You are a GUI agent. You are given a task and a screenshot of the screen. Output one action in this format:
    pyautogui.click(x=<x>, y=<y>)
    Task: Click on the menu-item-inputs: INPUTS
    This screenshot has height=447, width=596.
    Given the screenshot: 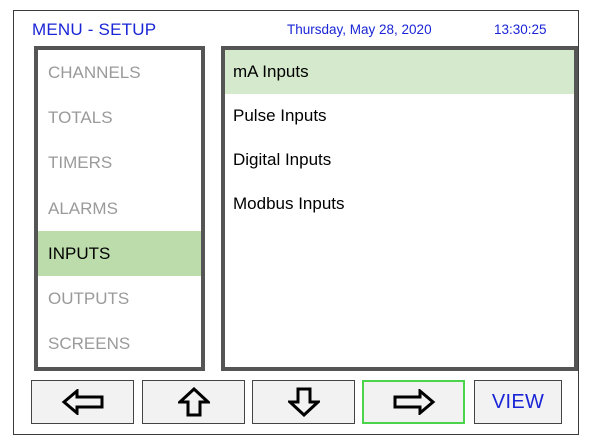 What is the action you would take?
    pyautogui.click(x=119, y=253)
    